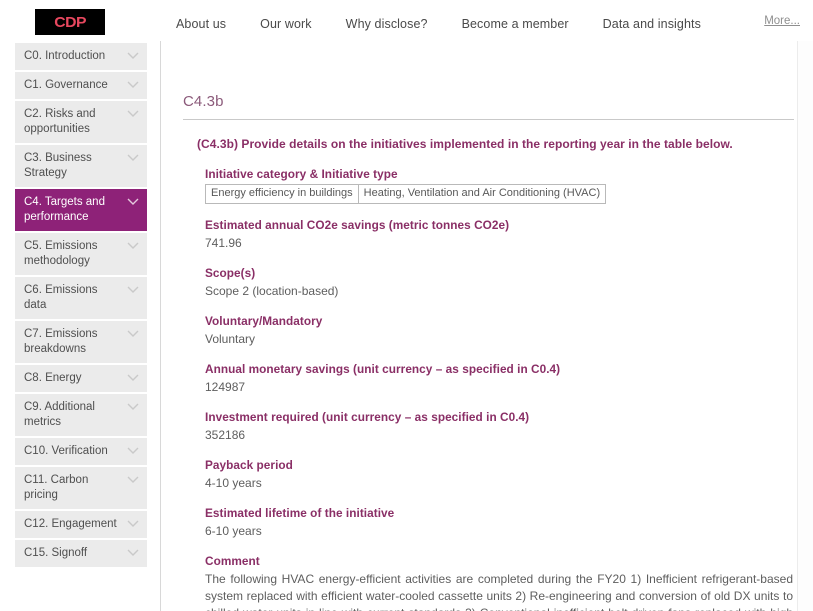  I want to click on field-value: 352186, so click(225, 435).